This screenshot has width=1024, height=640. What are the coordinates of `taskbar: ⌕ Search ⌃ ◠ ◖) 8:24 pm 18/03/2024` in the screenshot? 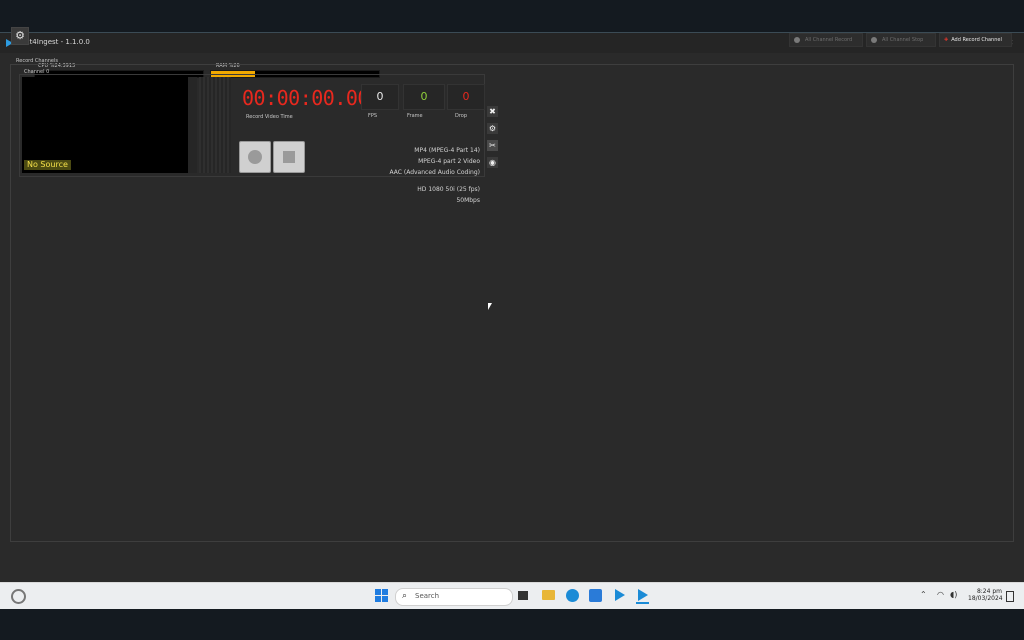 It's located at (512, 595).